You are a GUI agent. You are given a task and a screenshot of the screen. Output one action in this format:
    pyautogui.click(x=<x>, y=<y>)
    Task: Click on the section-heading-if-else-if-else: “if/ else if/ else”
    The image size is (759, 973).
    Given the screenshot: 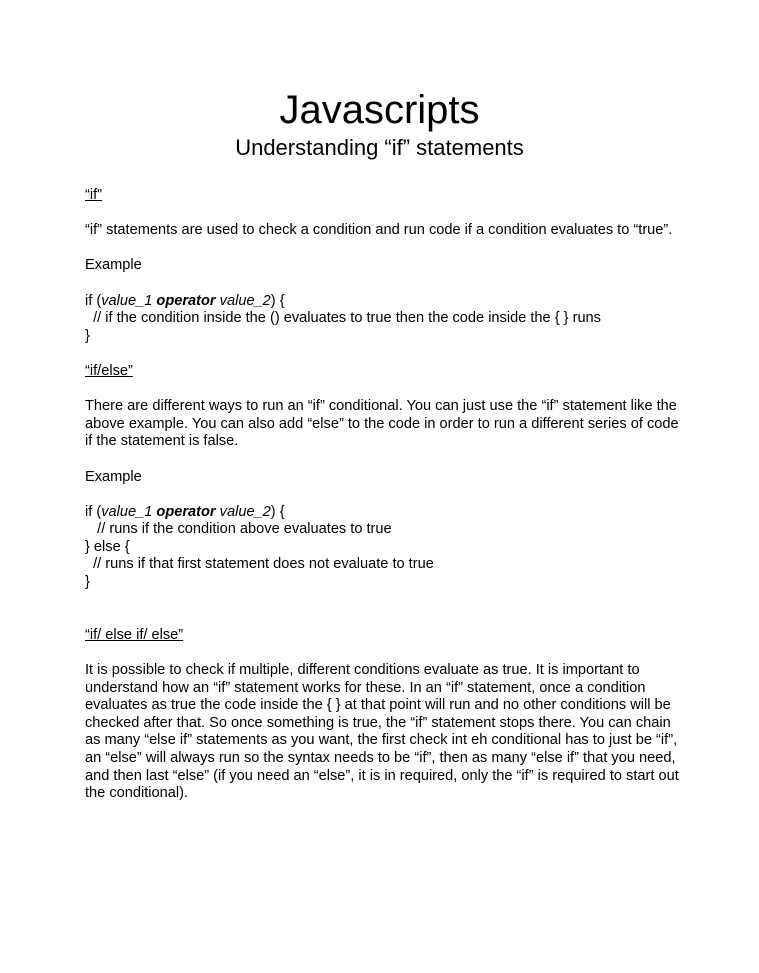 What is the action you would take?
    pyautogui.click(x=134, y=634)
    